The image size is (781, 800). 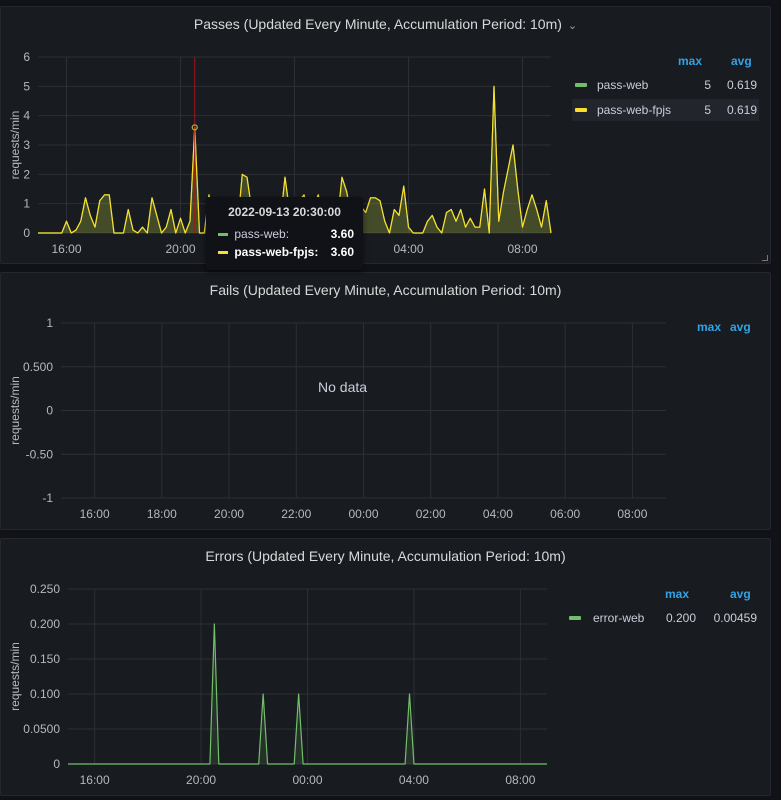 What do you see at coordinates (343, 387) in the screenshot?
I see `no-data-message: No data` at bounding box center [343, 387].